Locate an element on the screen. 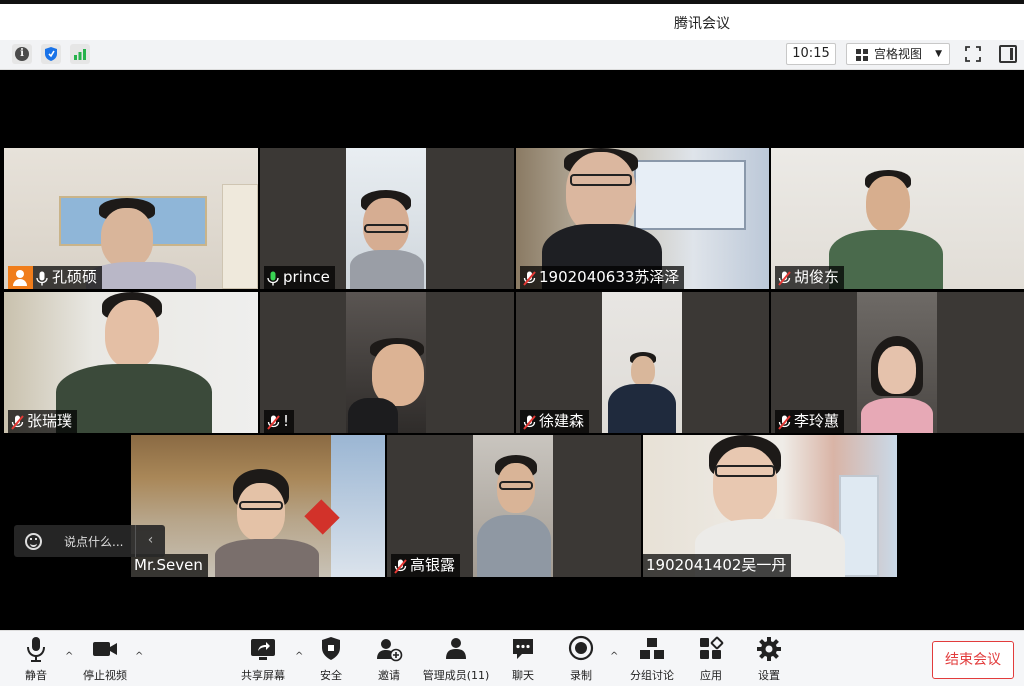 The width and height of the screenshot is (1024, 686). participant-name-tag: ! is located at coordinates (279, 421).